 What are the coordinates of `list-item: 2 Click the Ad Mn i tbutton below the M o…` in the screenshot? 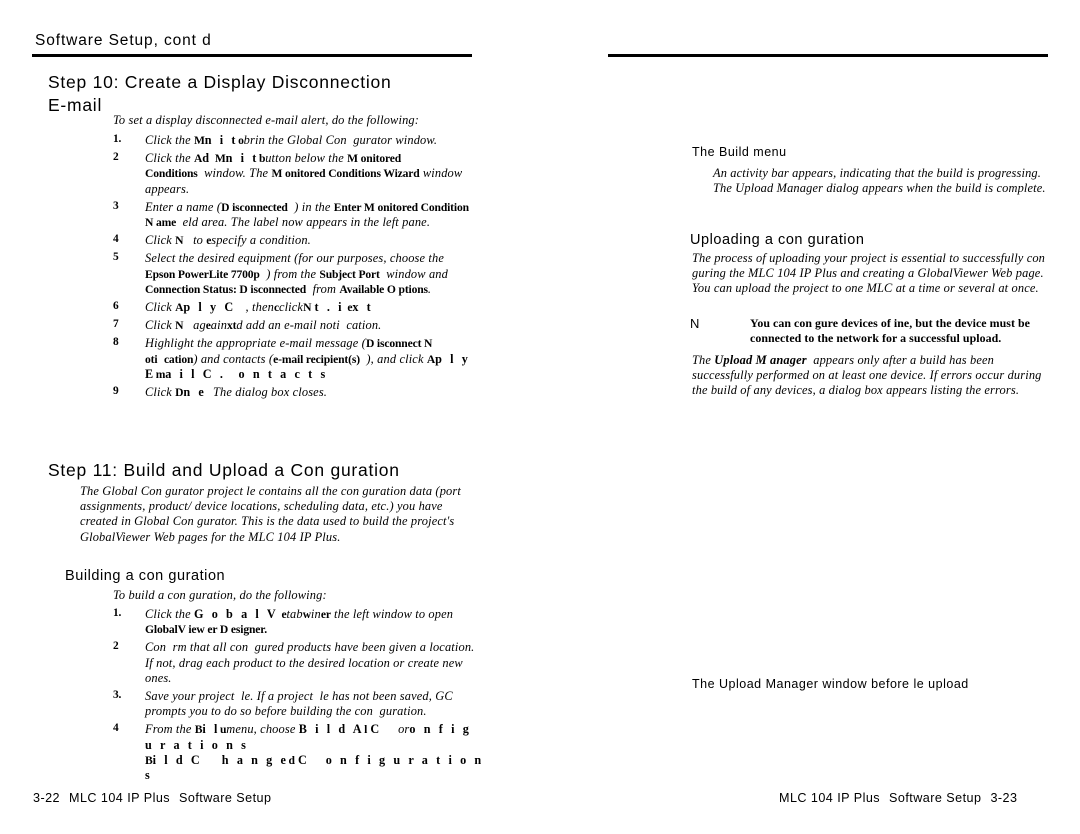 It's located at (293, 174).